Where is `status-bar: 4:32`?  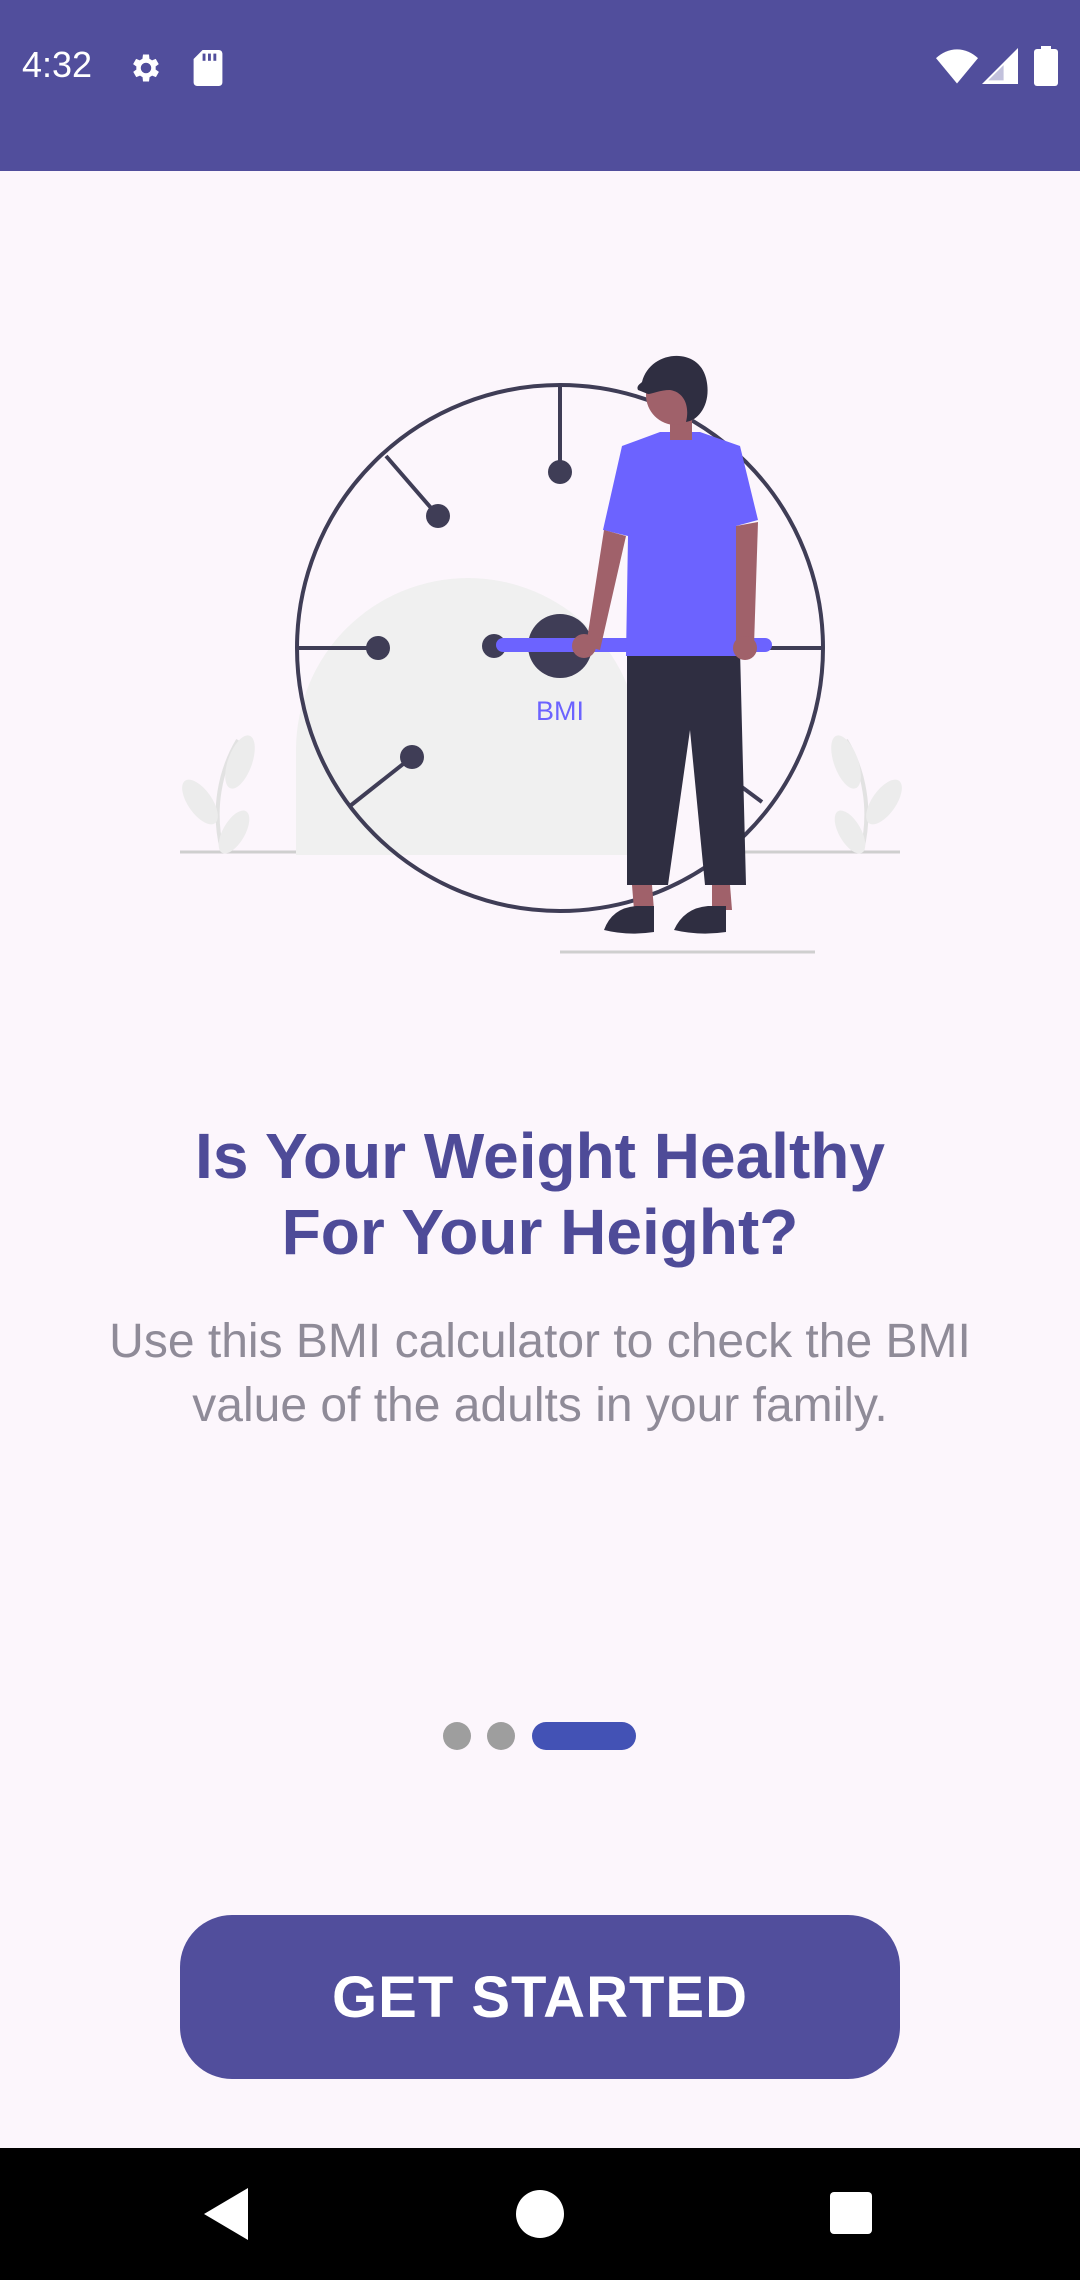
status-bar: 4:32 is located at coordinates (540, 85).